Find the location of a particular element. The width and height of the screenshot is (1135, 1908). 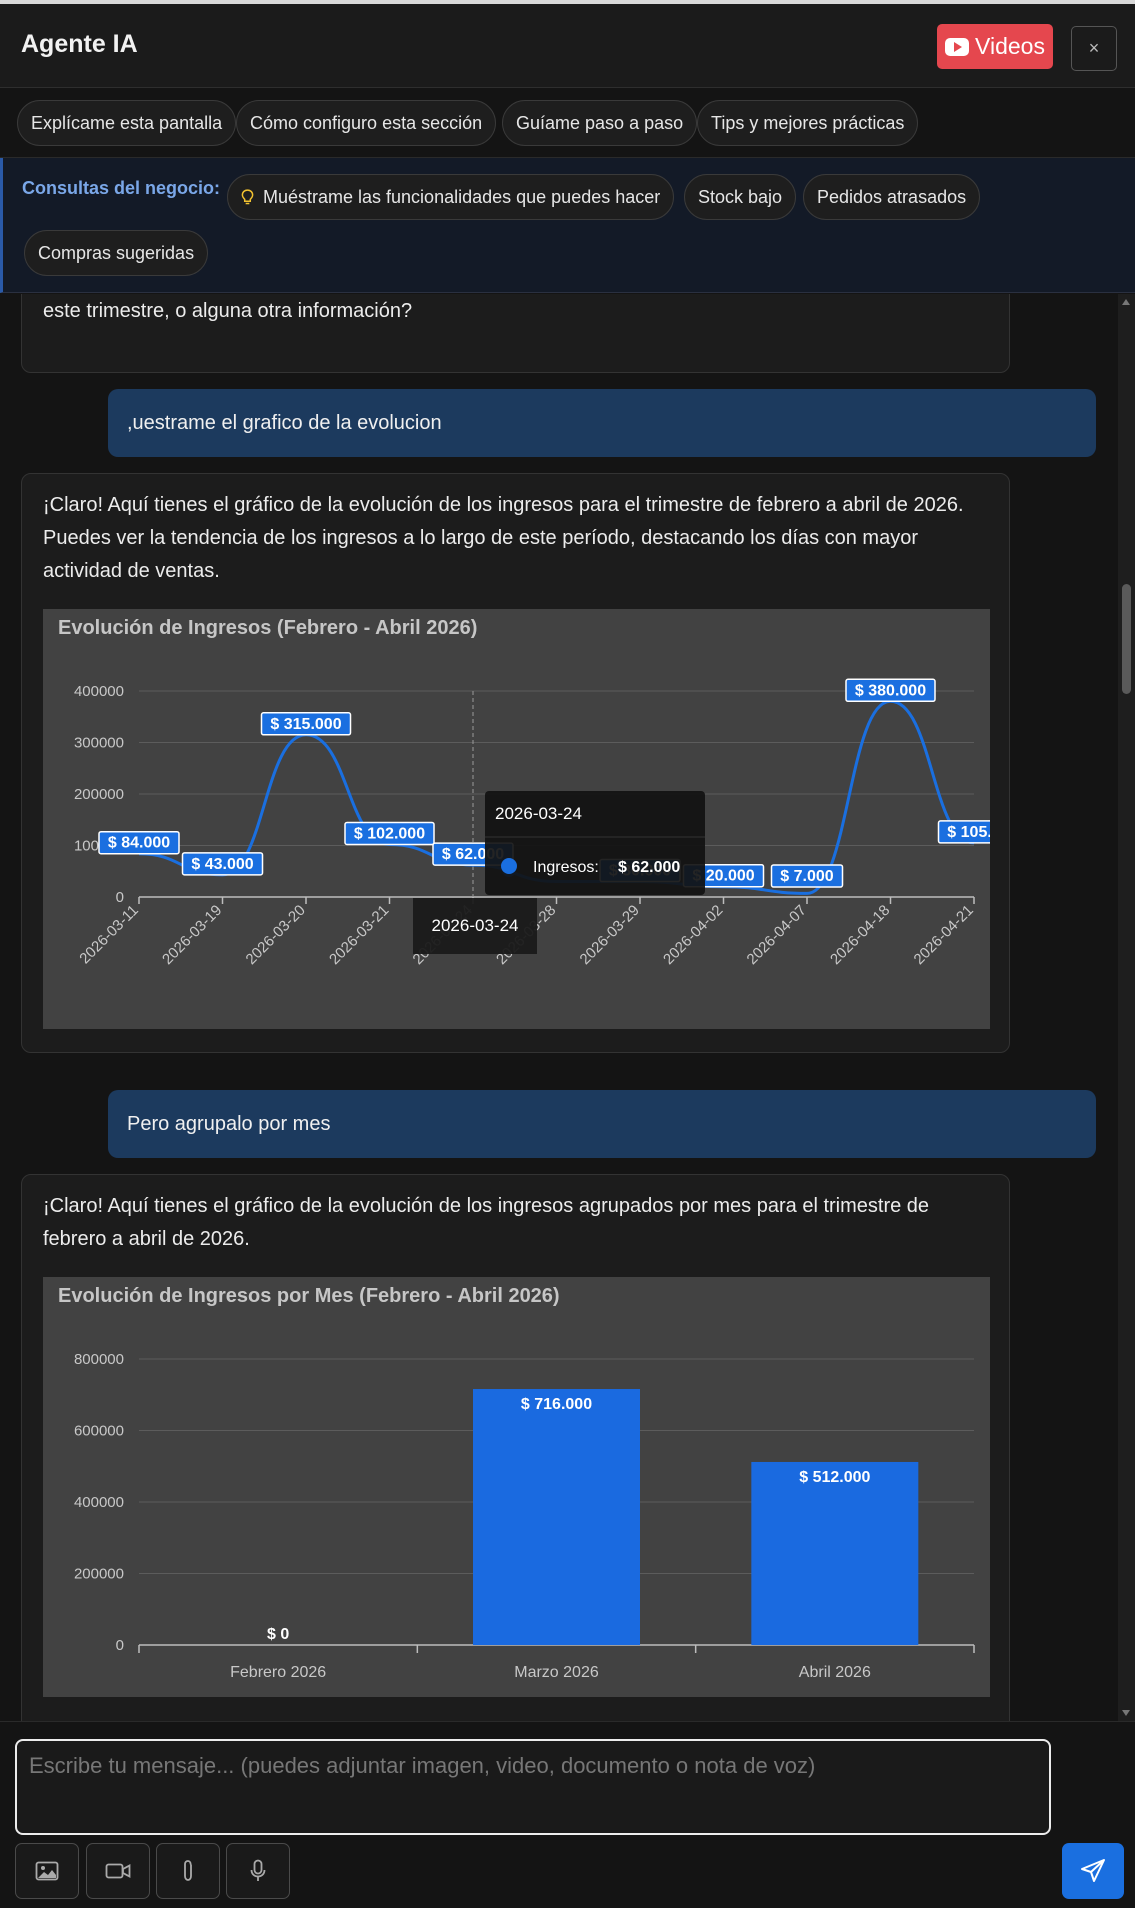

x-tick-label: Febrero 2026 is located at coordinates (278, 1672).